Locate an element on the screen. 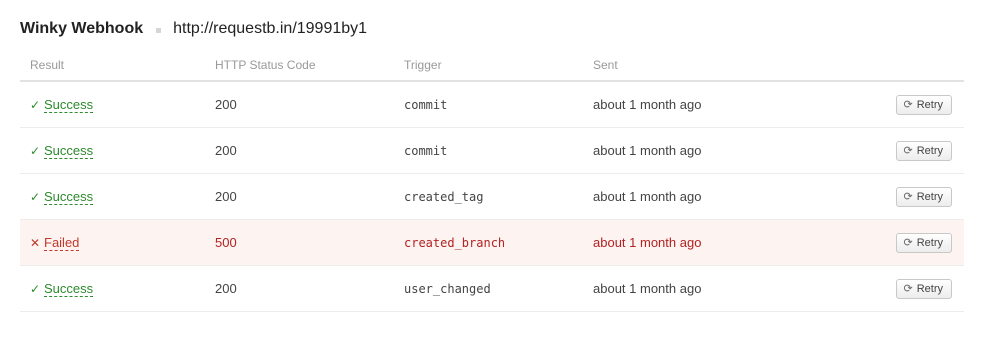  column-header-sent: Sent is located at coordinates (605, 65).